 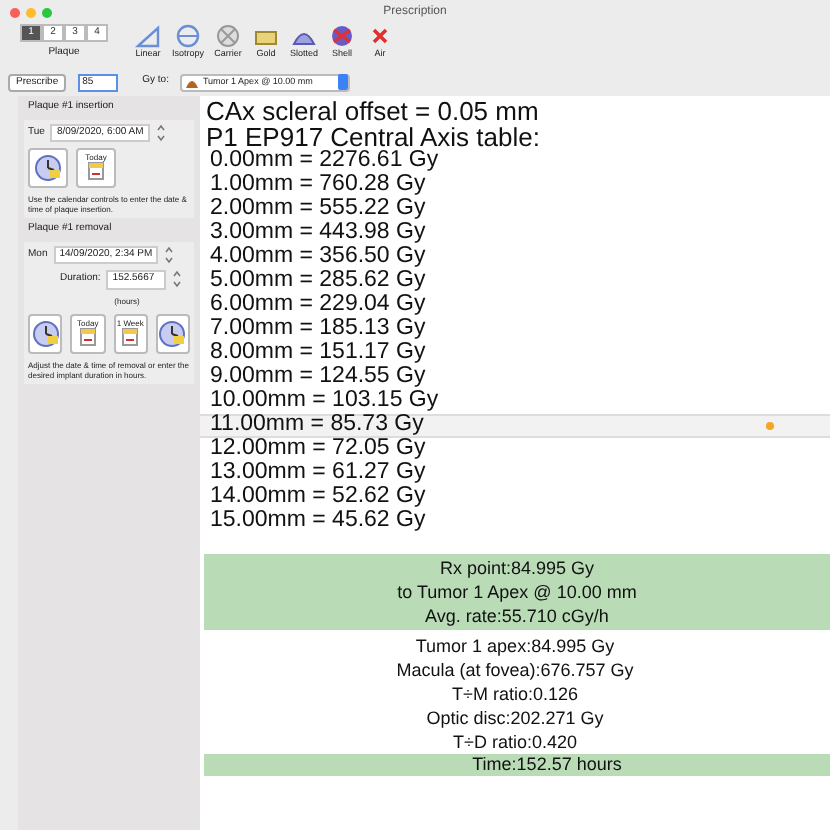 What do you see at coordinates (515, 522) in the screenshot?
I see `dose-row: 15.00mm = 45.62 Gy` at bounding box center [515, 522].